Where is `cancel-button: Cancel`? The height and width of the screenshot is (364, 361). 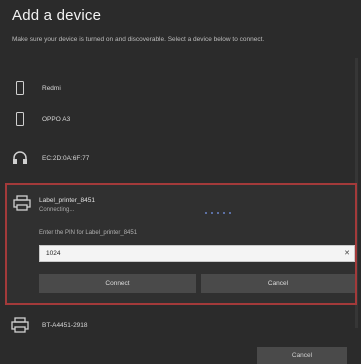
cancel-button: Cancel is located at coordinates (302, 355).